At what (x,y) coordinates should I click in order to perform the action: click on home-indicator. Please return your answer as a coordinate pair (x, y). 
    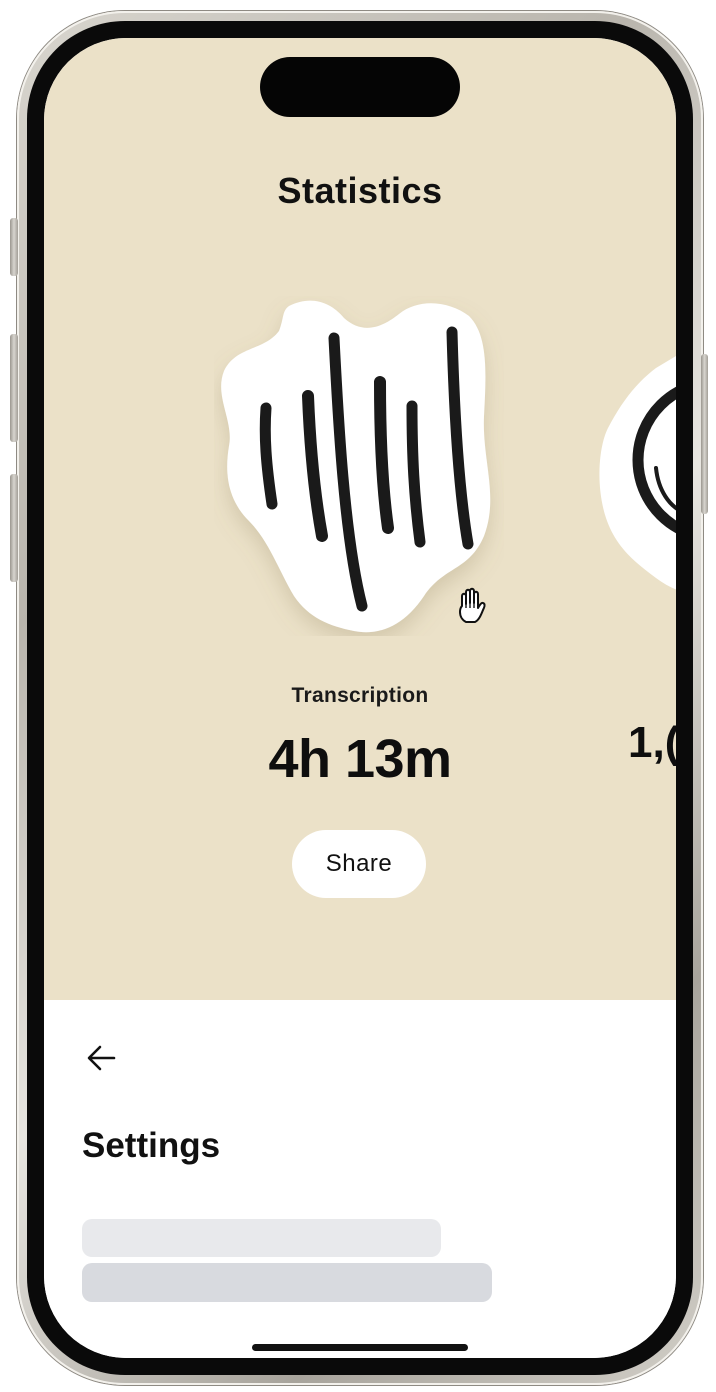
    Looking at the image, I should click on (360, 1347).